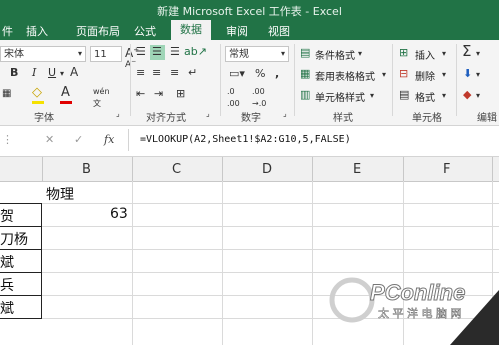 The image size is (499, 345). Describe the element at coordinates (158, 94) in the screenshot. I see `increase-indent-icon: ⇥` at that location.